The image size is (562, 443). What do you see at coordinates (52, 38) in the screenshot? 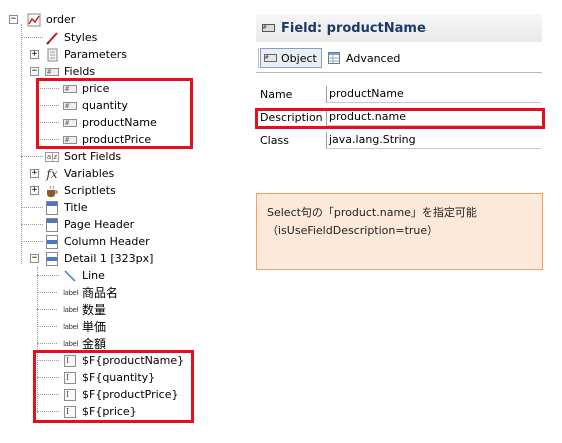
I see `pencil-icon` at bounding box center [52, 38].